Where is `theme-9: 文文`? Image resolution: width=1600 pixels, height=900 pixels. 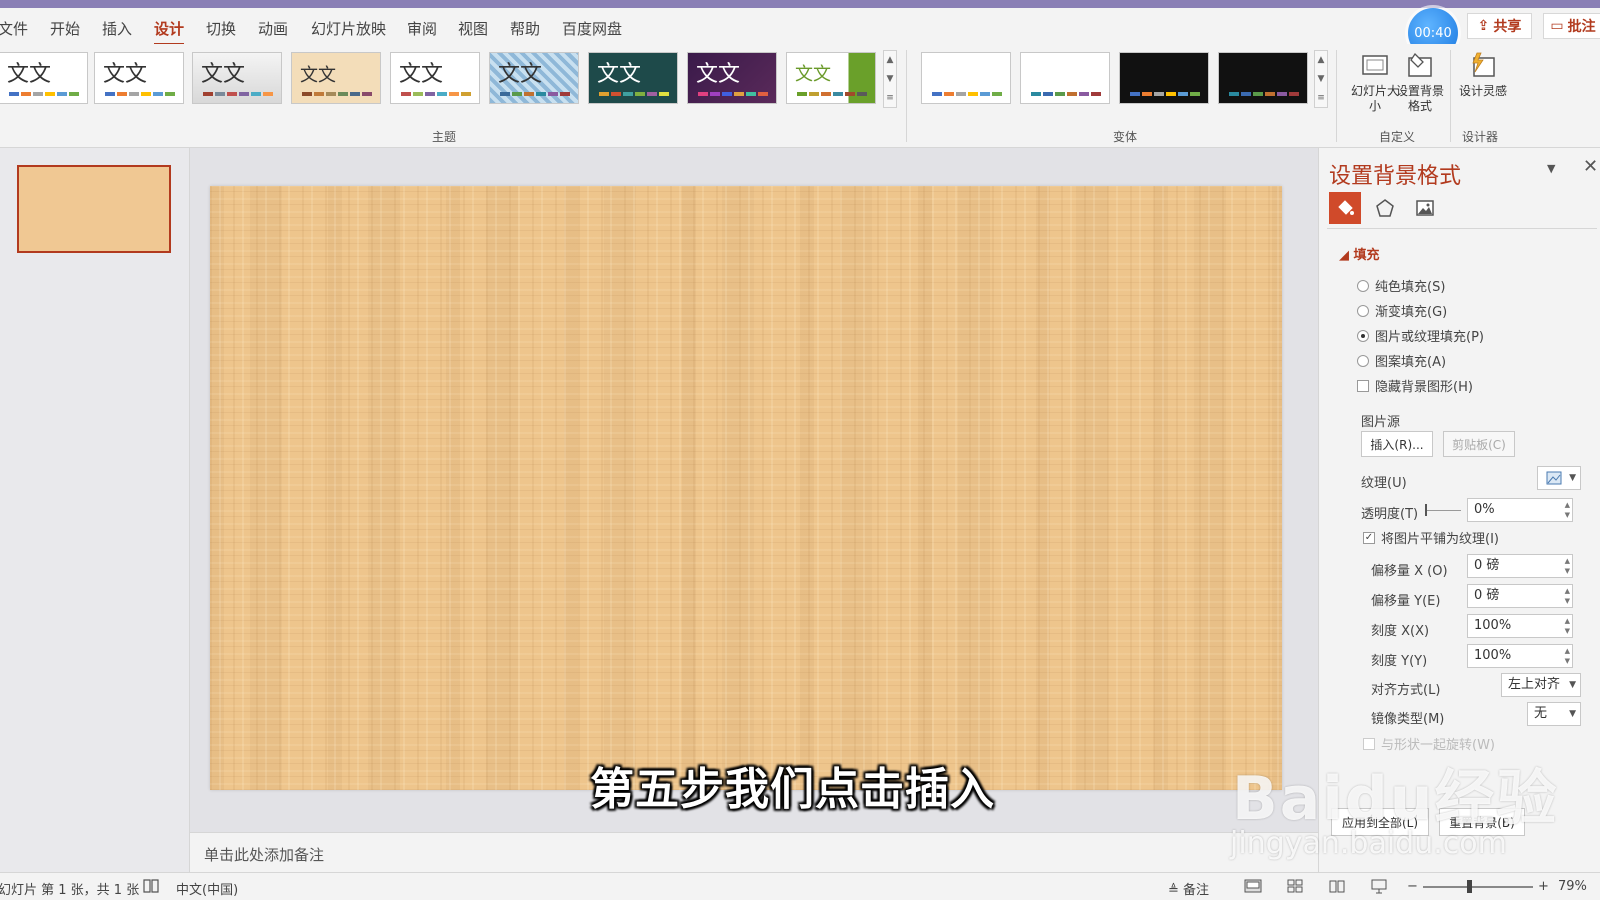 theme-9: 文文 is located at coordinates (831, 78).